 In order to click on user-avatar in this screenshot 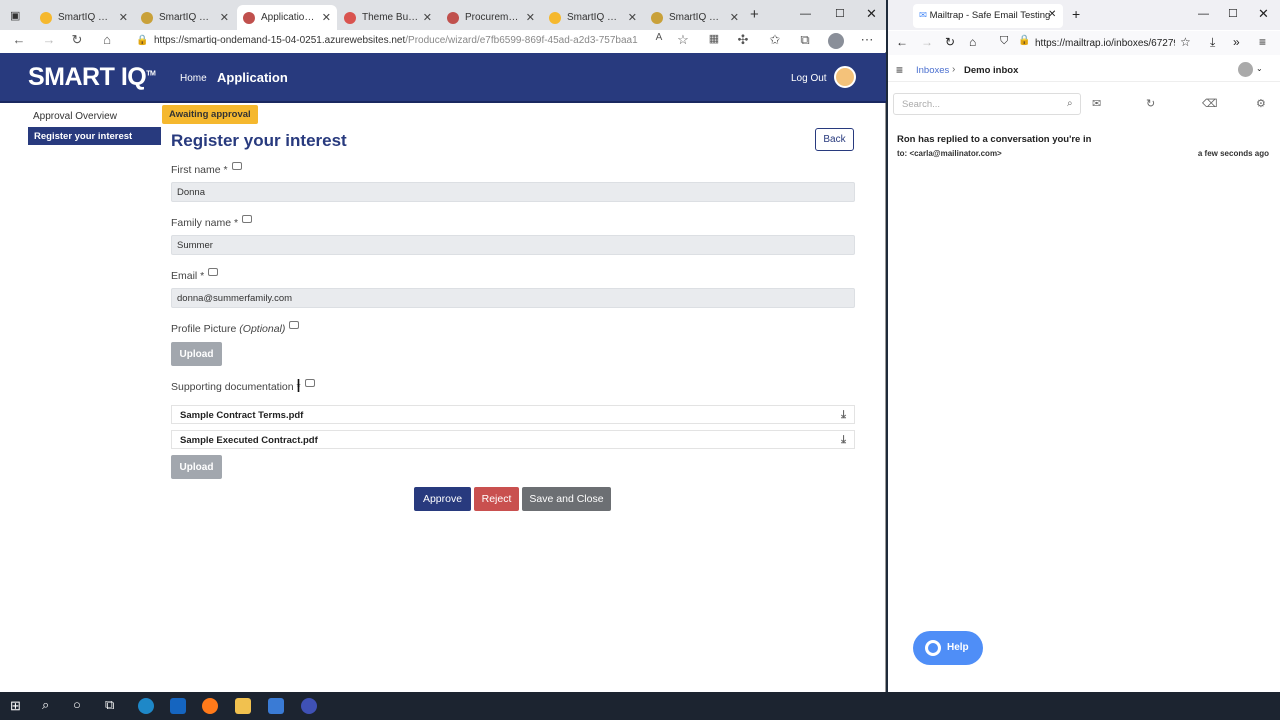, I will do `click(845, 77)`.